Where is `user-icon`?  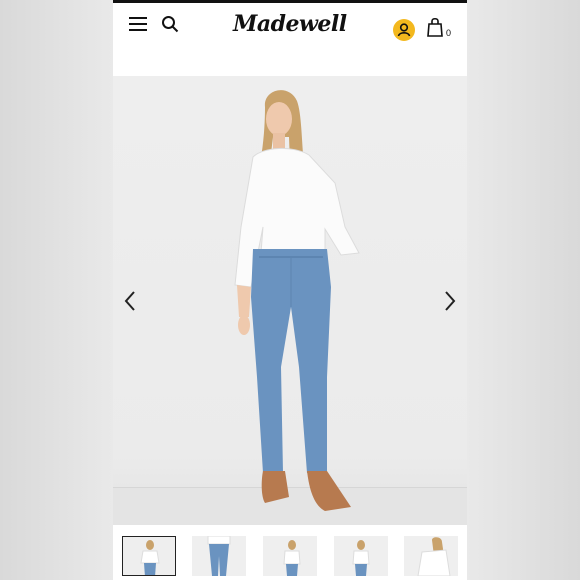 user-icon is located at coordinates (404, 30).